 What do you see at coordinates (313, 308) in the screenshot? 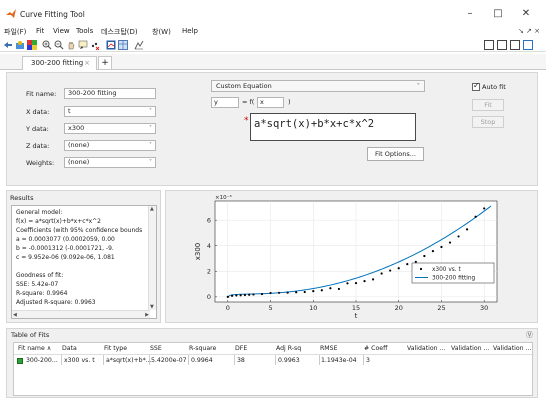
I see `x-tick-label: 10` at bounding box center [313, 308].